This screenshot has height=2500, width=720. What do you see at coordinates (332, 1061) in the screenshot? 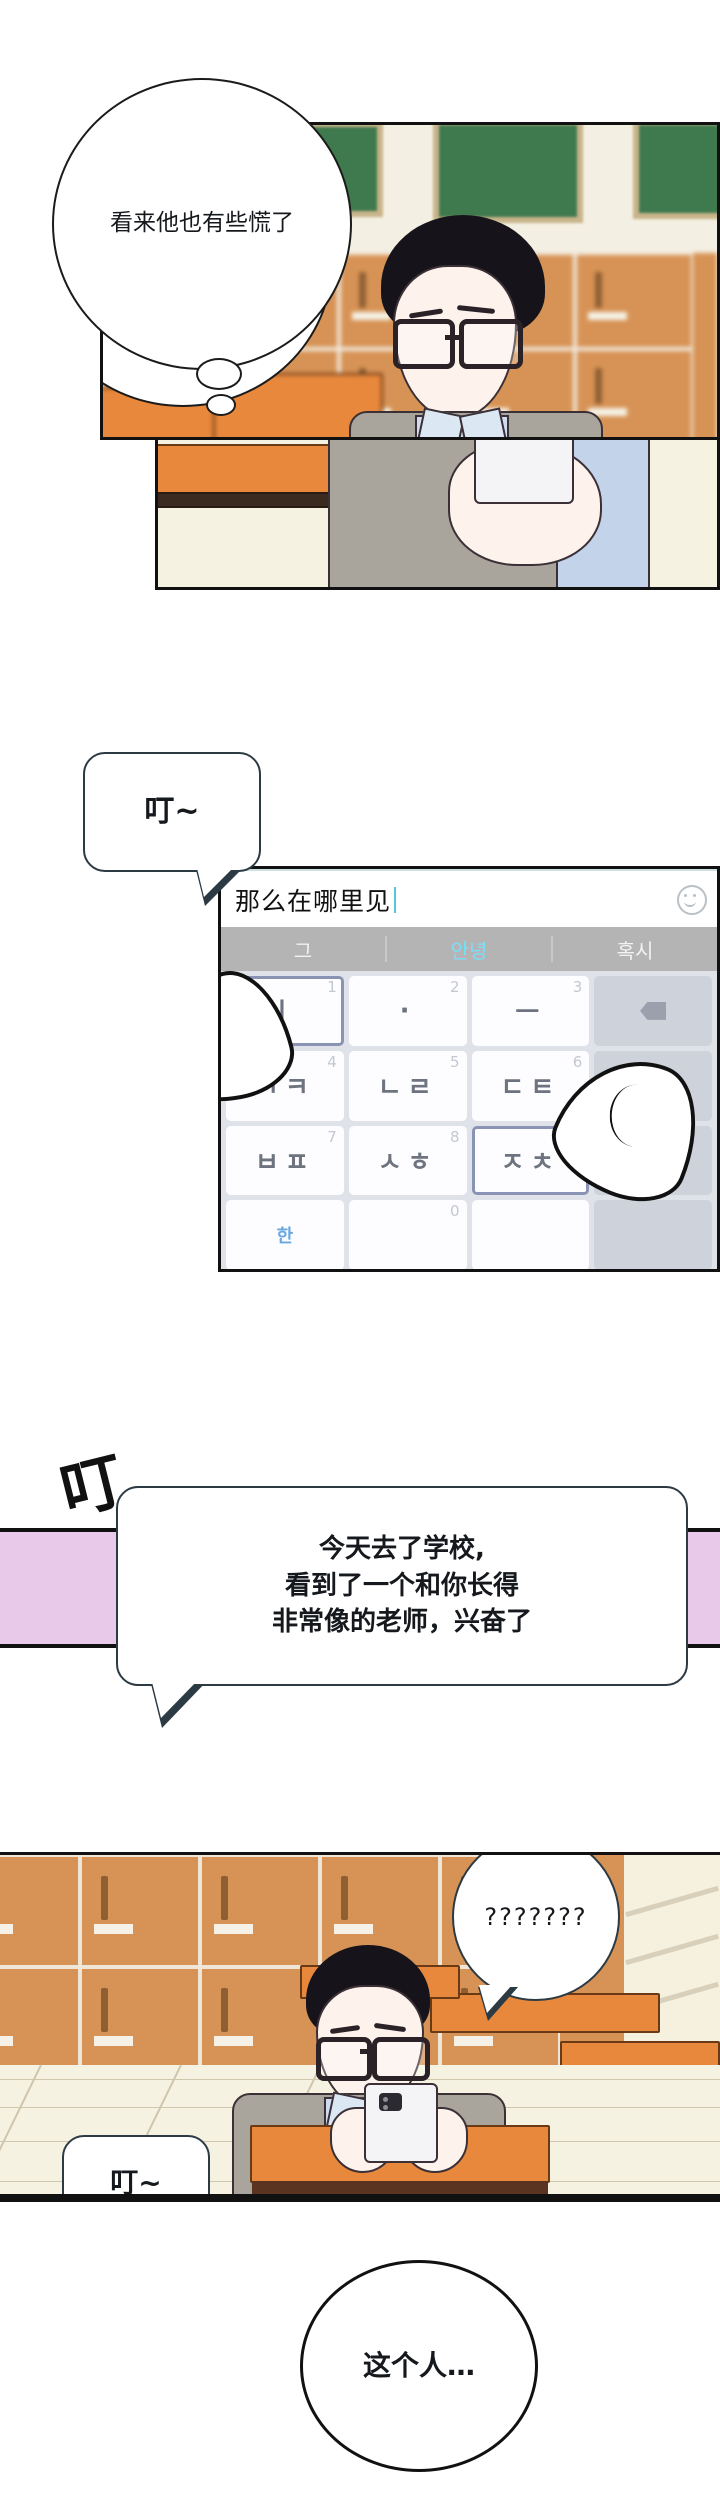
I see `key-number: 4` at bounding box center [332, 1061].